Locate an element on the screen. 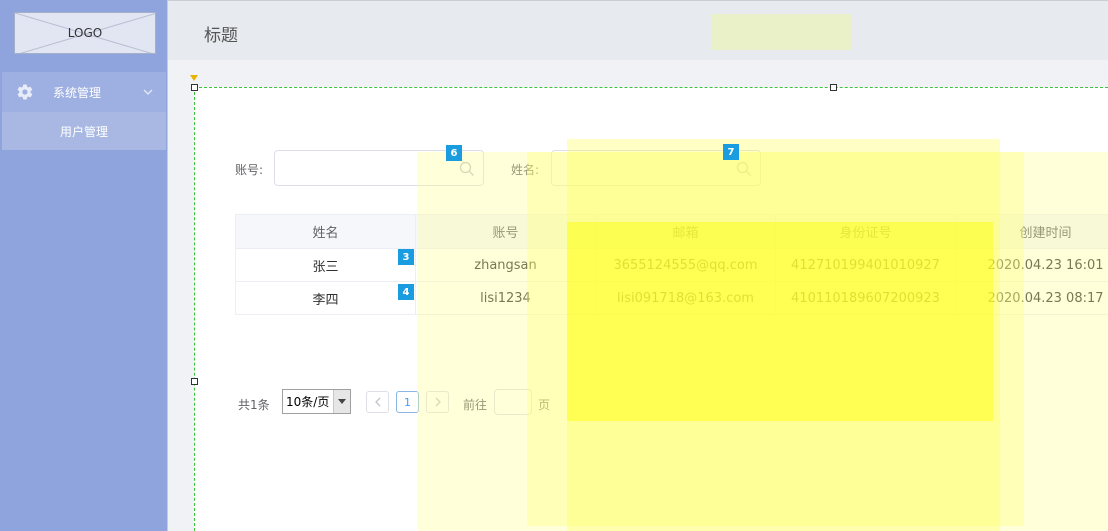  dropdown-arrow-icon is located at coordinates (341, 401).